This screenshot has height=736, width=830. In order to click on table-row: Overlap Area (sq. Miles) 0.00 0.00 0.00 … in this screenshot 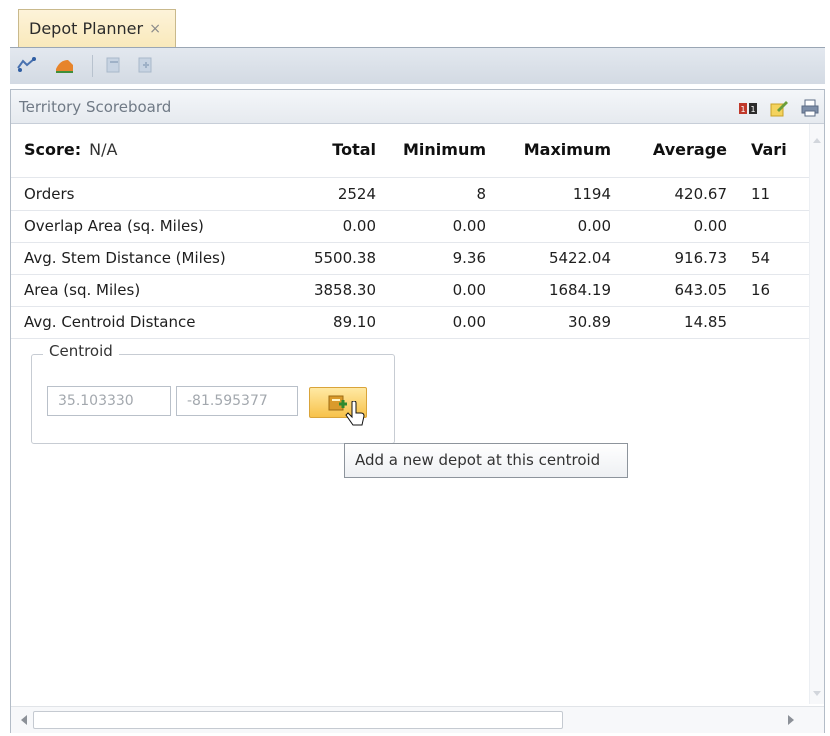, I will do `click(411, 227)`.